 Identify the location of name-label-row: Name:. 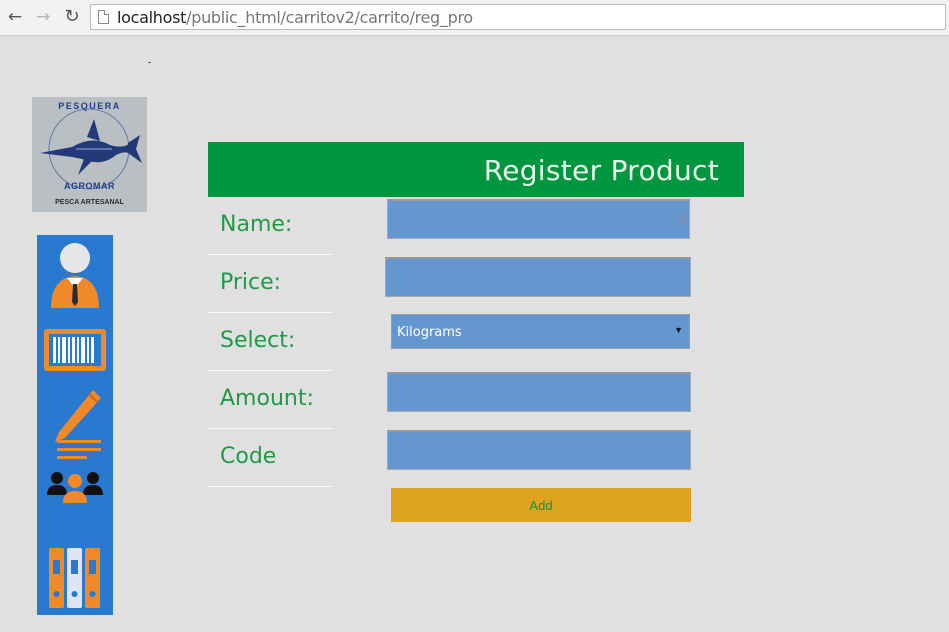
(270, 226).